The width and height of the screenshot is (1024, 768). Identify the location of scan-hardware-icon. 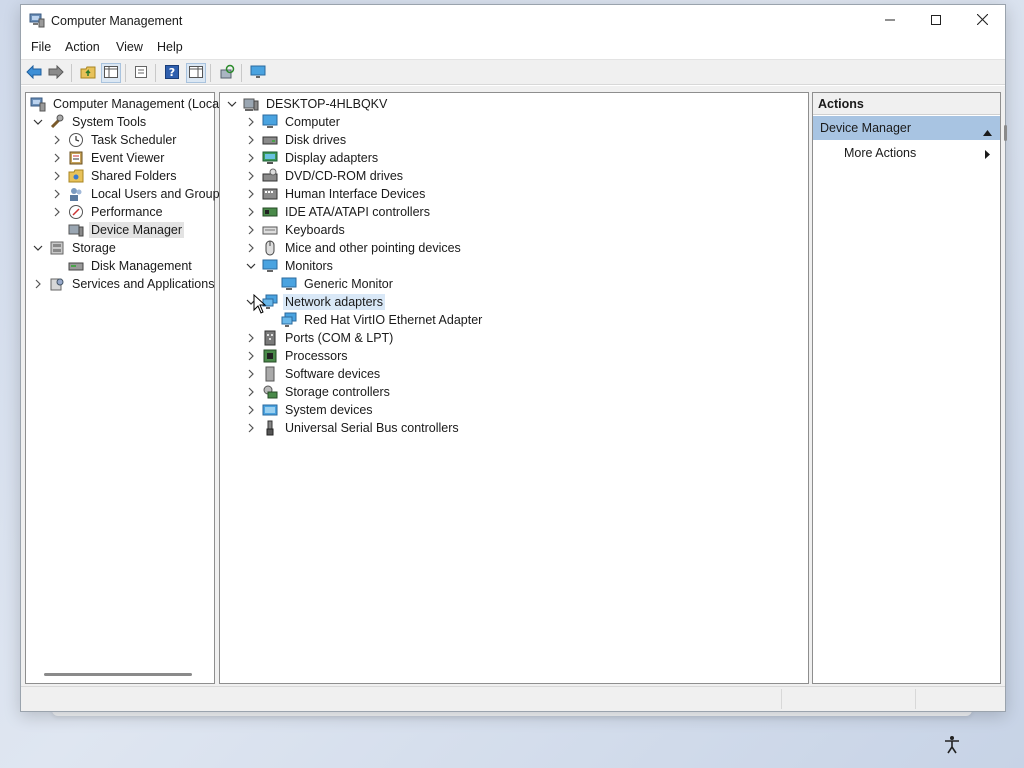
(227, 73).